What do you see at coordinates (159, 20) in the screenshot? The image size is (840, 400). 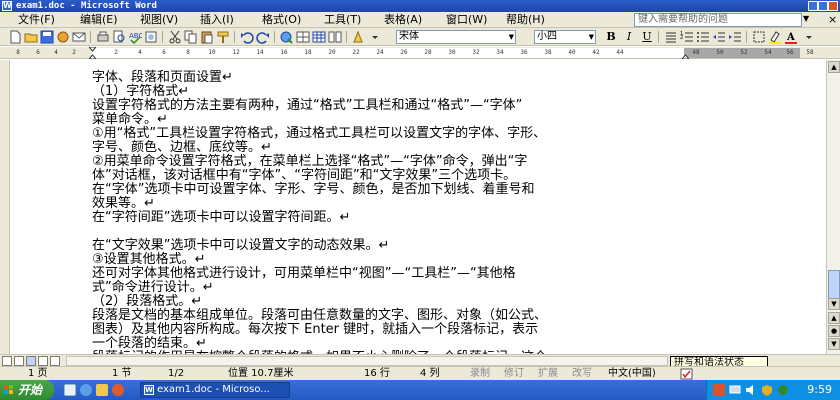 I see `menu-view: 视图(V)` at bounding box center [159, 20].